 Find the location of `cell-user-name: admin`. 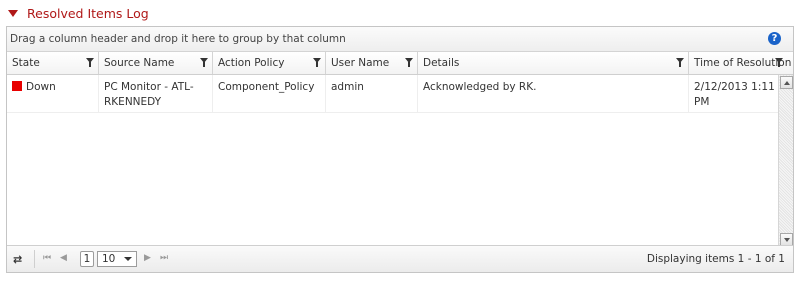

cell-user-name: admin is located at coordinates (372, 94).